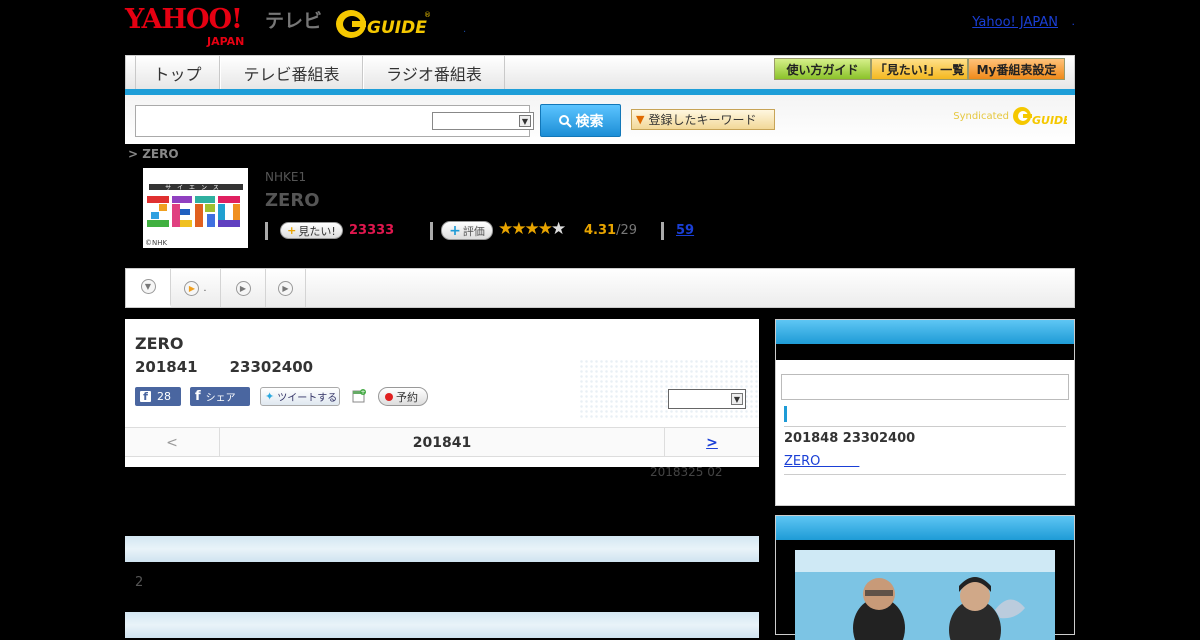 The image size is (1200, 640). I want to click on yahoo-japan-link: Yahoo! JAPAN, so click(1015, 22).